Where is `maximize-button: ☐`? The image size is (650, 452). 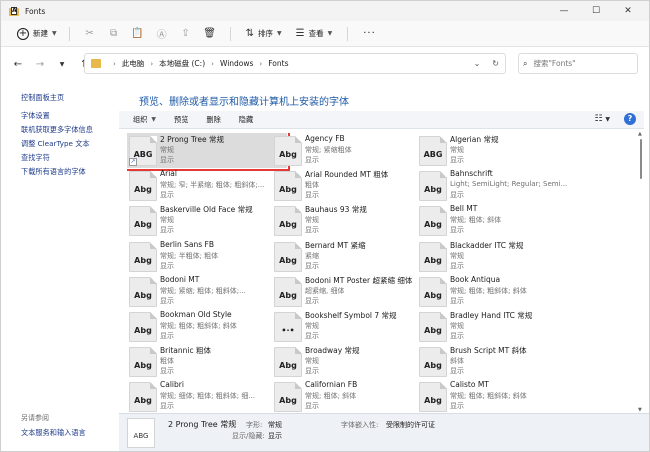
maximize-button: ☐ is located at coordinates (596, 11).